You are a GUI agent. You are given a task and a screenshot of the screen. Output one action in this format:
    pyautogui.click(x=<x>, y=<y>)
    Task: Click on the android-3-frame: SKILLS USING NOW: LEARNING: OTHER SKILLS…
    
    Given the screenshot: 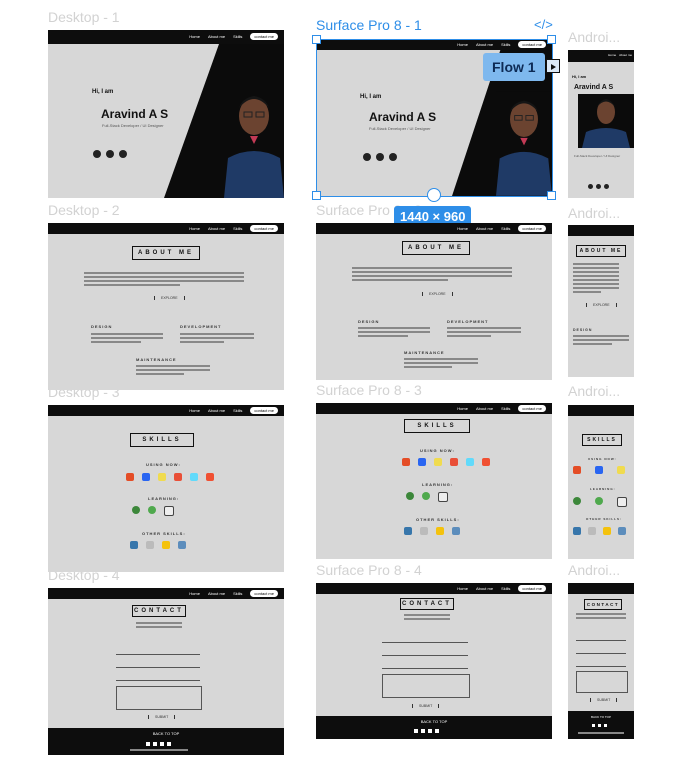 What is the action you would take?
    pyautogui.click(x=601, y=482)
    